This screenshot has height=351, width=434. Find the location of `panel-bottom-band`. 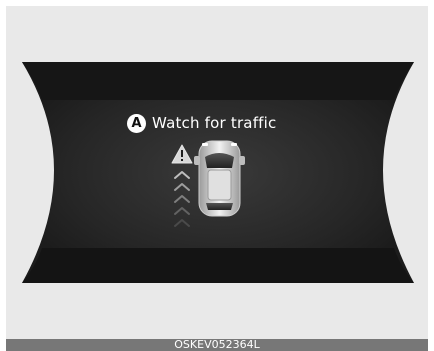

panel-bottom-band is located at coordinates (218, 265).